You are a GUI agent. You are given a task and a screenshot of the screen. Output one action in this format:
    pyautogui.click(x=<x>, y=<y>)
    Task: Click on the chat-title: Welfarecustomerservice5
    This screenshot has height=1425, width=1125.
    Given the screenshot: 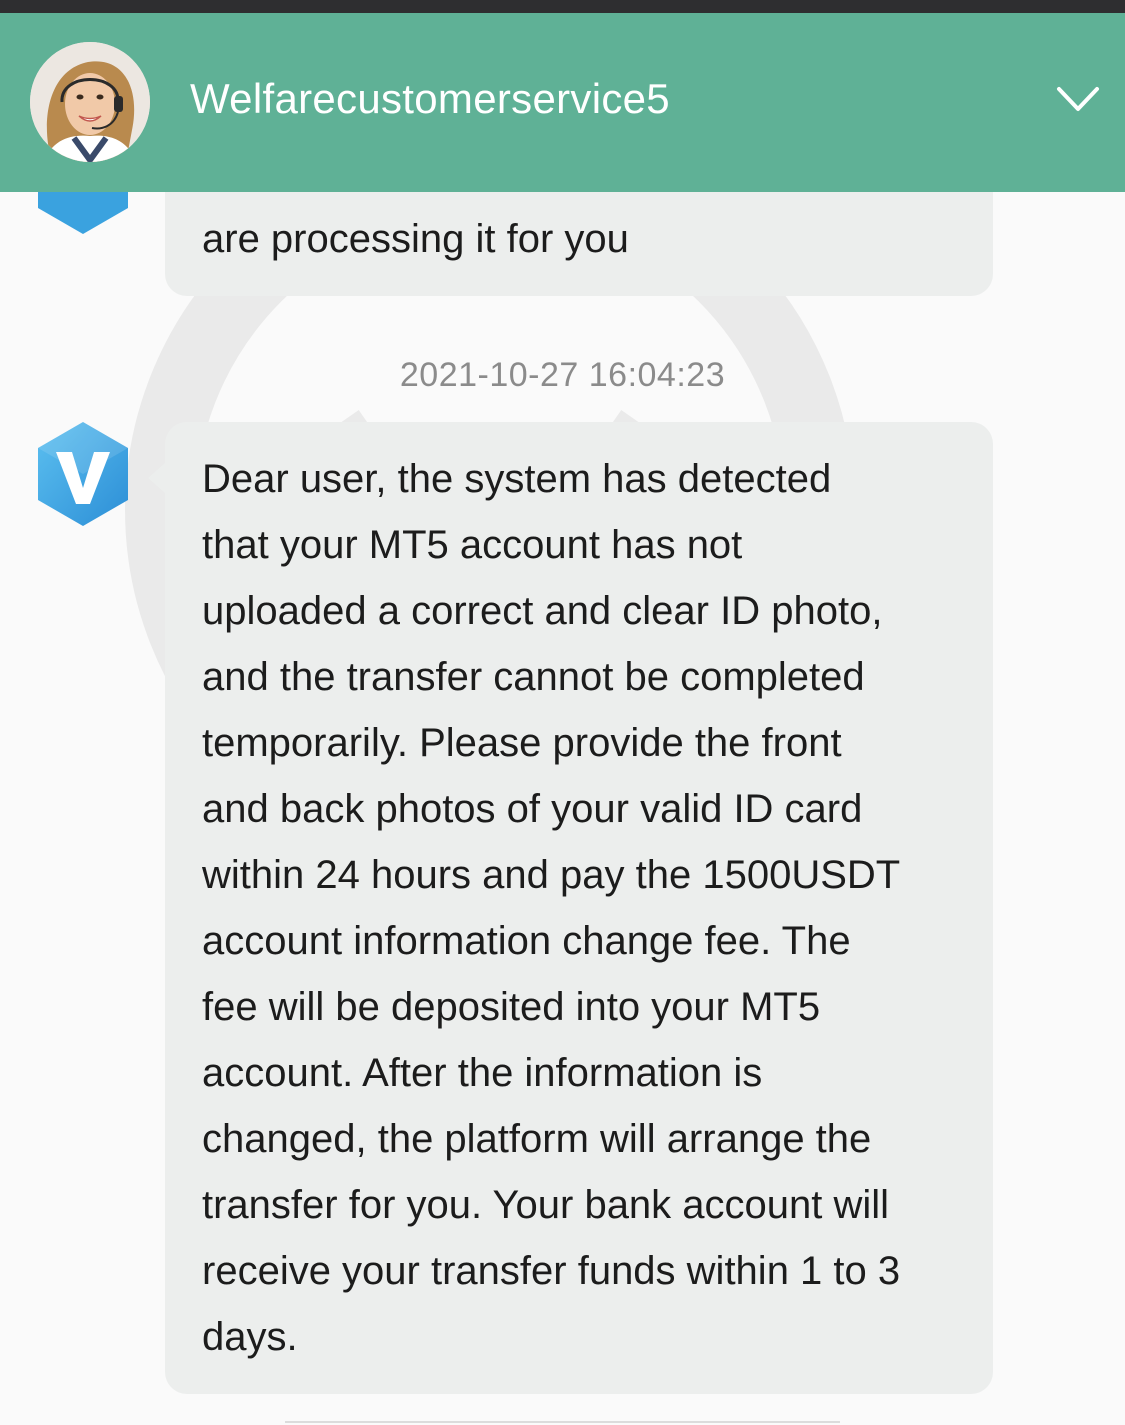 What is the action you would take?
    pyautogui.click(x=430, y=98)
    